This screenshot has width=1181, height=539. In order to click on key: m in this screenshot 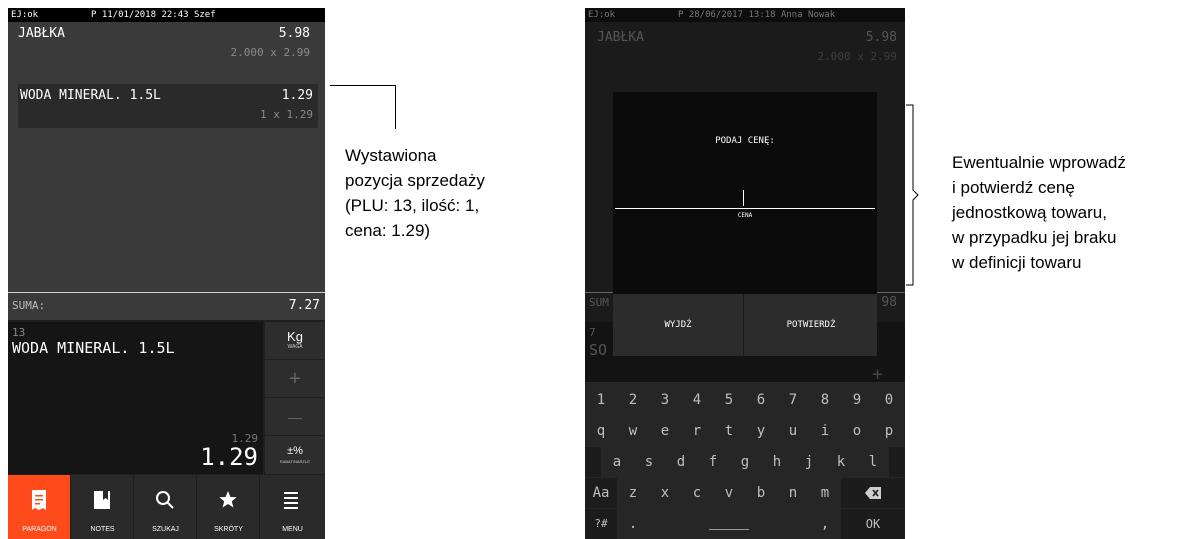, I will do `click(825, 493)`.